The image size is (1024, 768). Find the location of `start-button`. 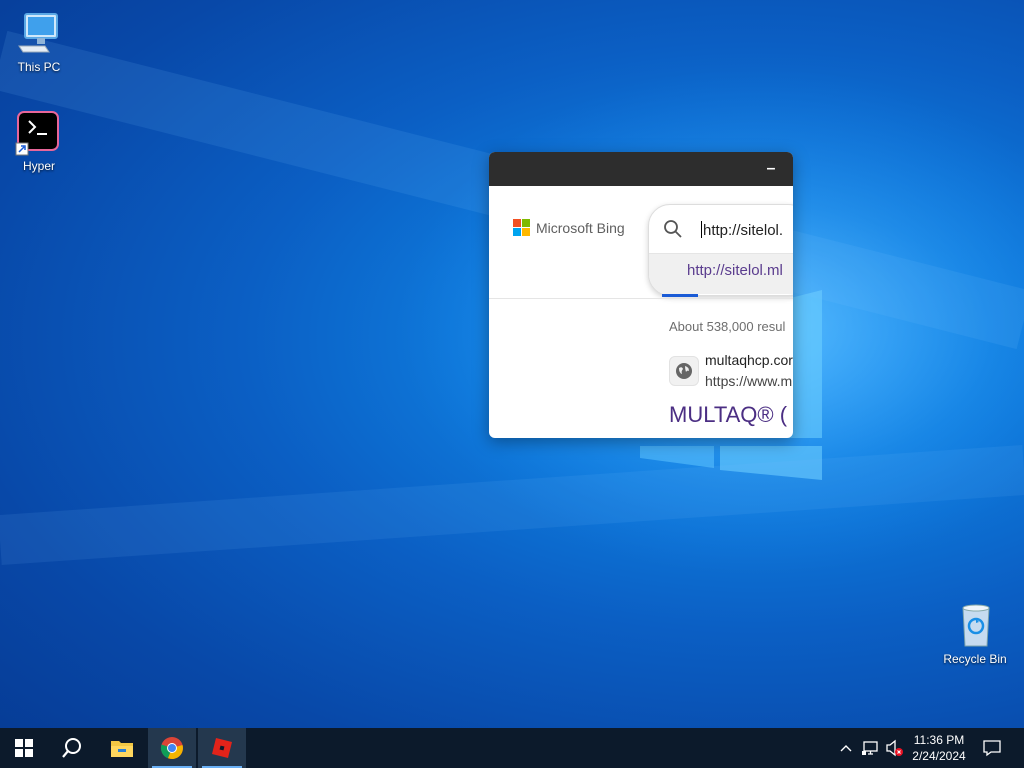

start-button is located at coordinates (24, 748).